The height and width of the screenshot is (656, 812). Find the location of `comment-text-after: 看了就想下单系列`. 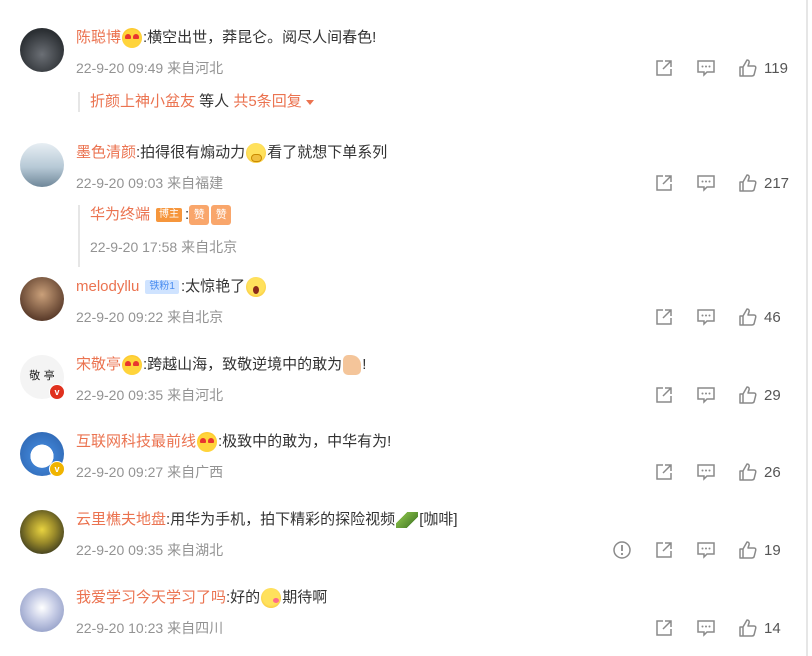

comment-text-after: 看了就想下单系列 is located at coordinates (327, 152).